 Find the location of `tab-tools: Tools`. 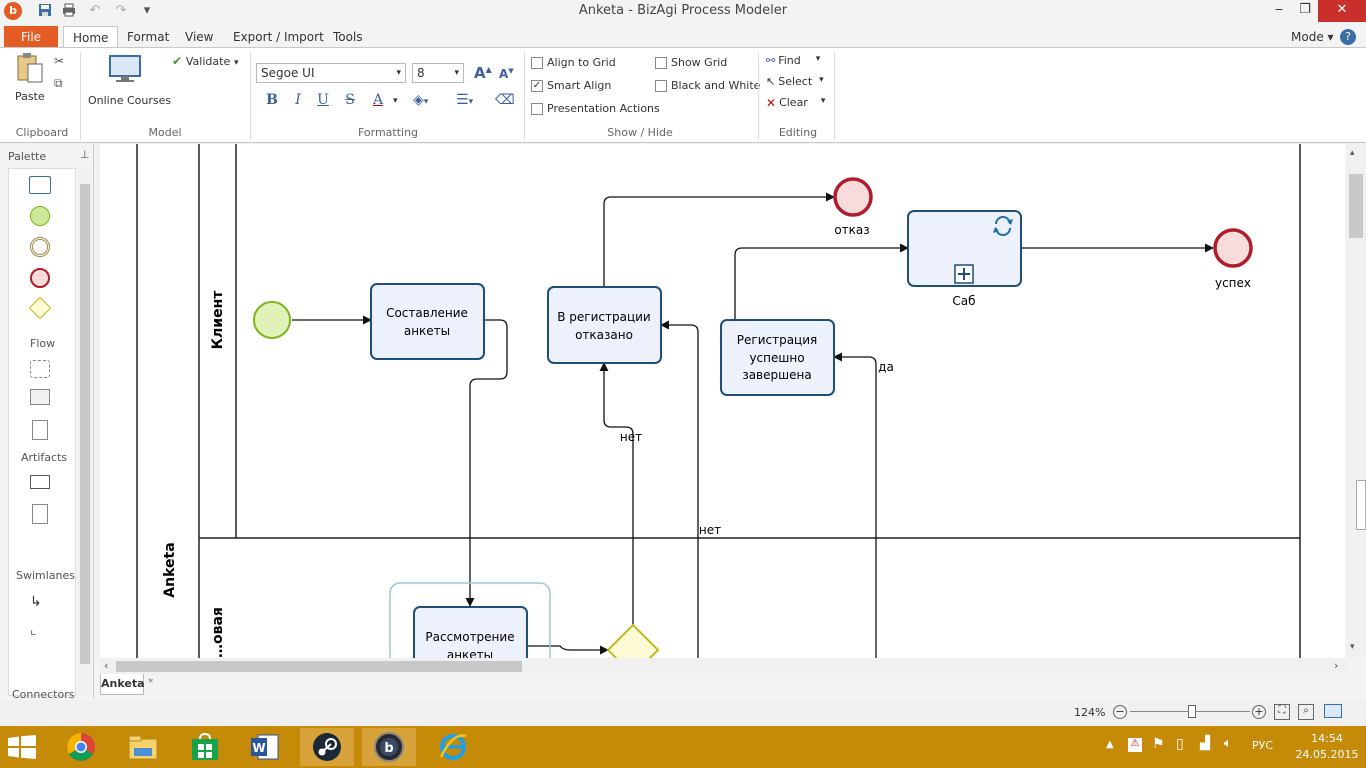

tab-tools: Tools is located at coordinates (348, 37).